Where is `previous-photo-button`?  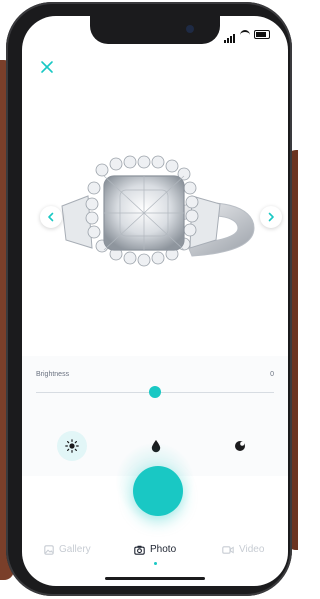 previous-photo-button is located at coordinates (51, 217).